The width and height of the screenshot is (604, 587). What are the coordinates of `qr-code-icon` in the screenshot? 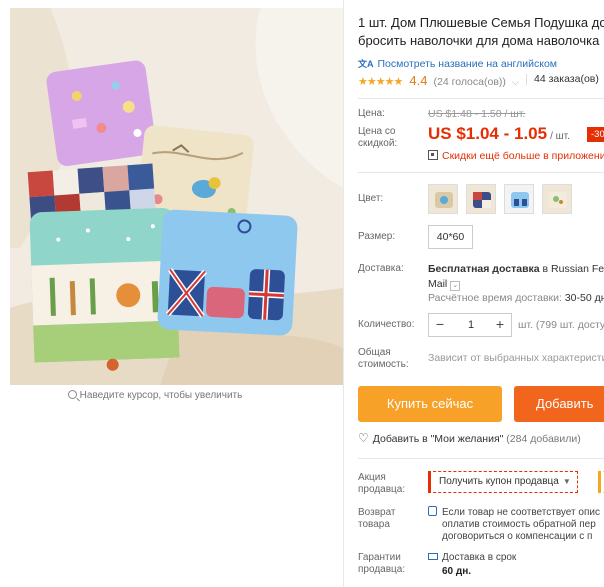 It's located at (433, 155).